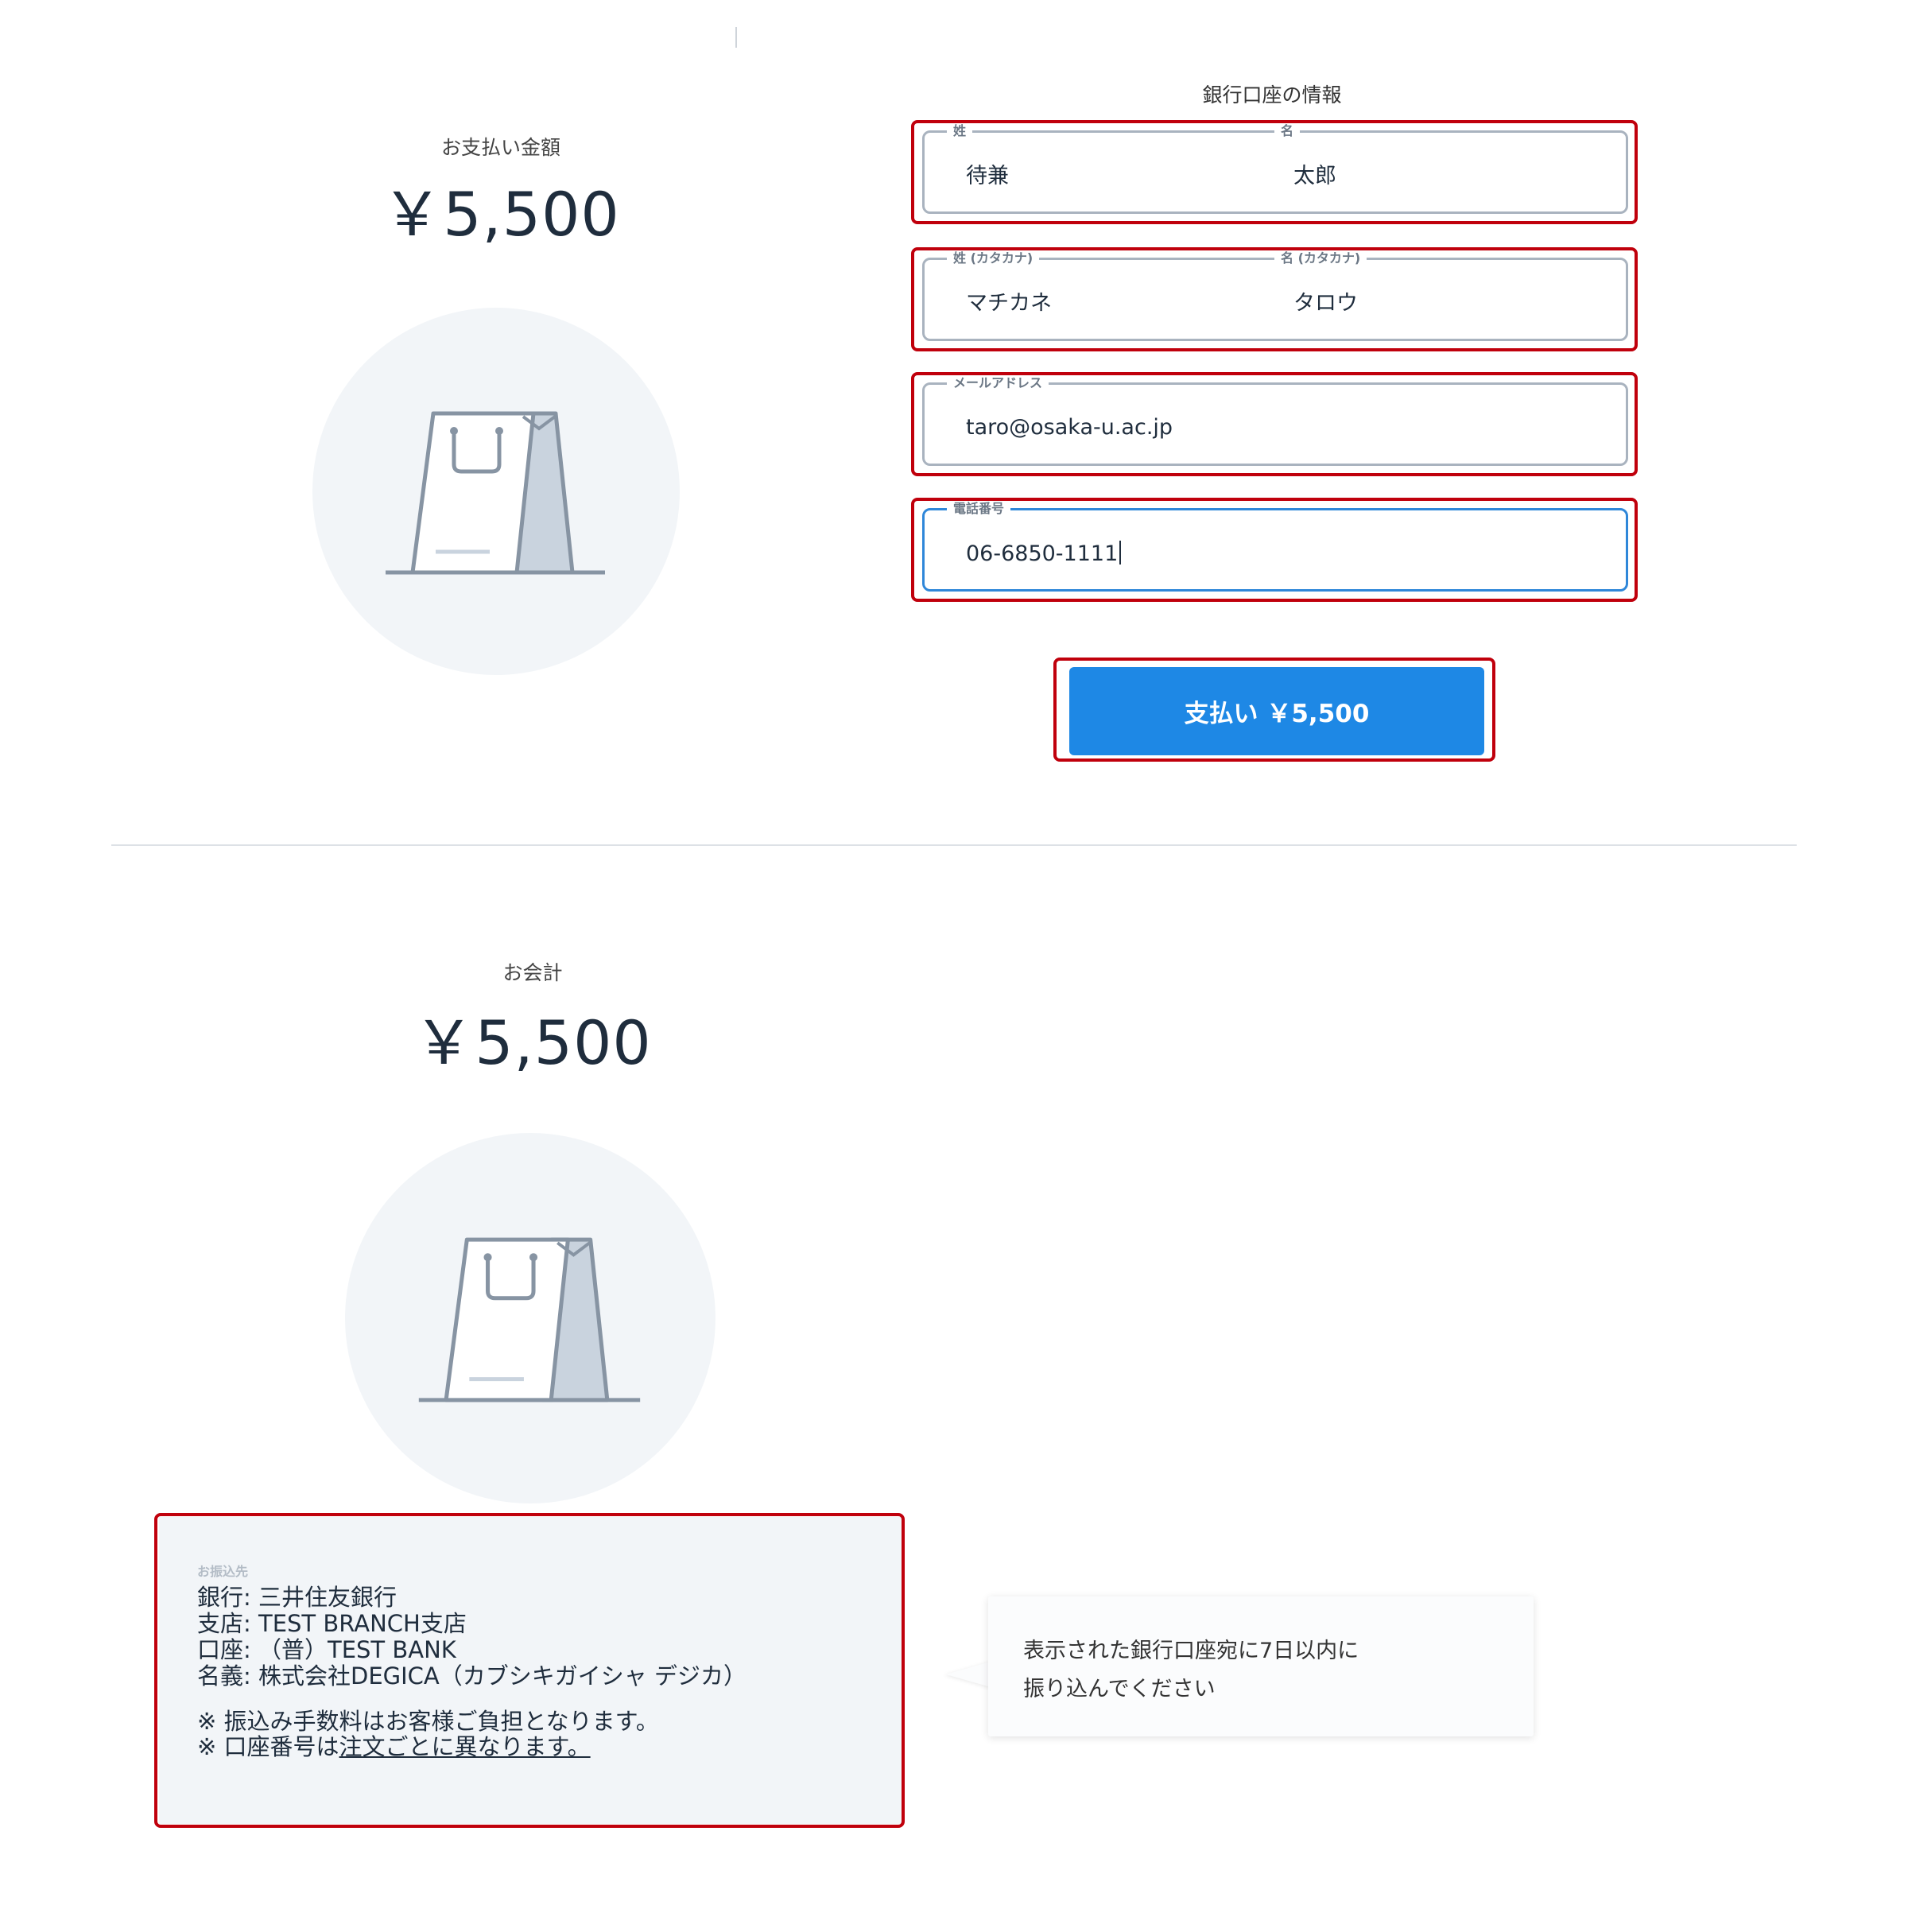  What do you see at coordinates (1275, 168) in the screenshot?
I see `name-field-group: 姓 名 待兼 太郎` at bounding box center [1275, 168].